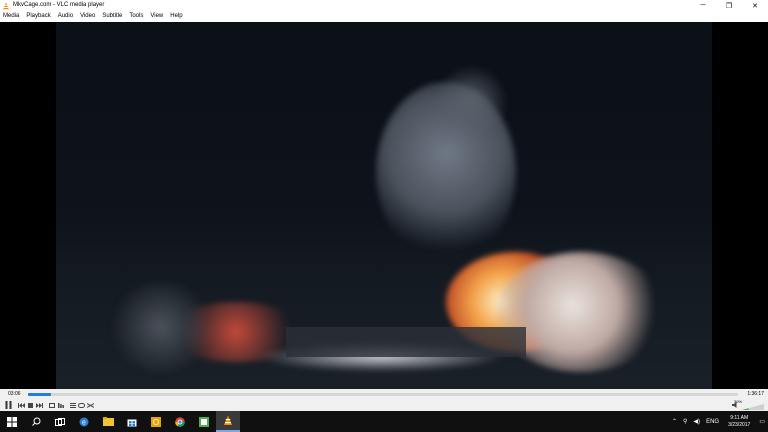 The height and width of the screenshot is (432, 768). I want to click on launch-structure, so click(406, 342).